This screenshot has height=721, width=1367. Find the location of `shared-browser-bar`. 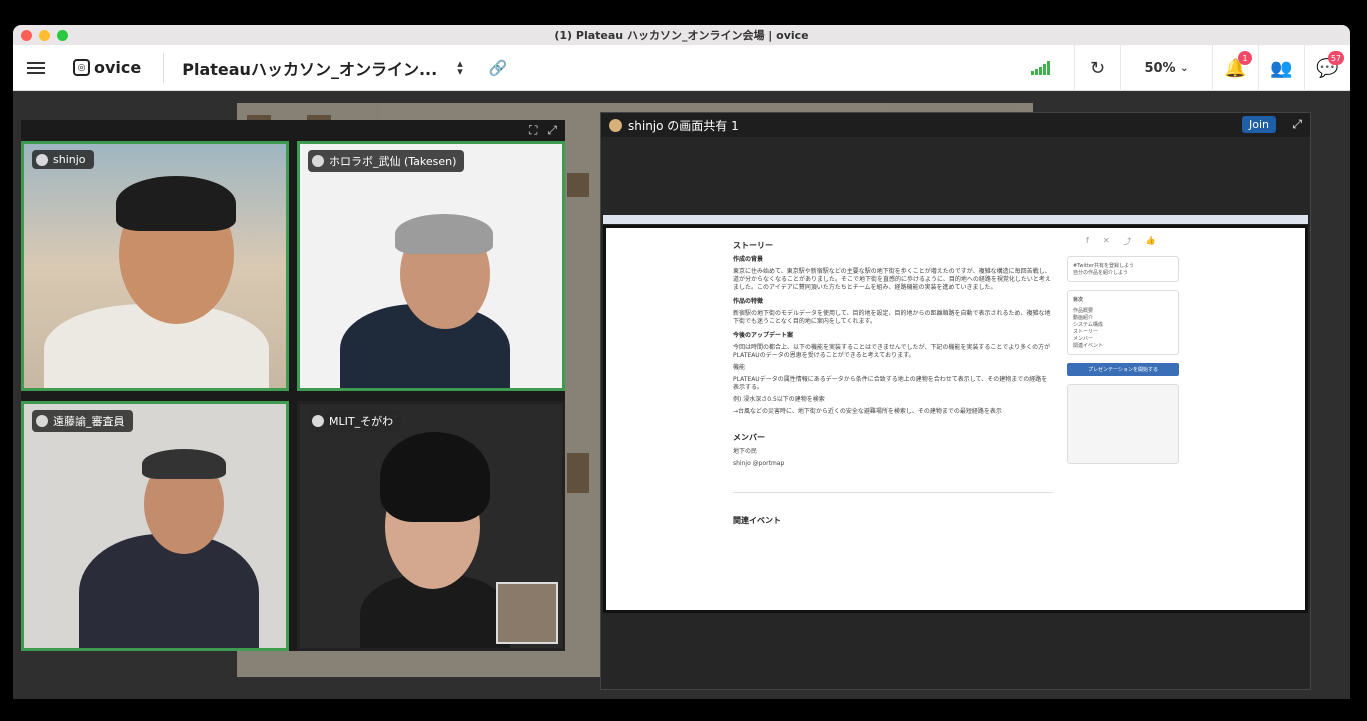

shared-browser-bar is located at coordinates (955, 219).